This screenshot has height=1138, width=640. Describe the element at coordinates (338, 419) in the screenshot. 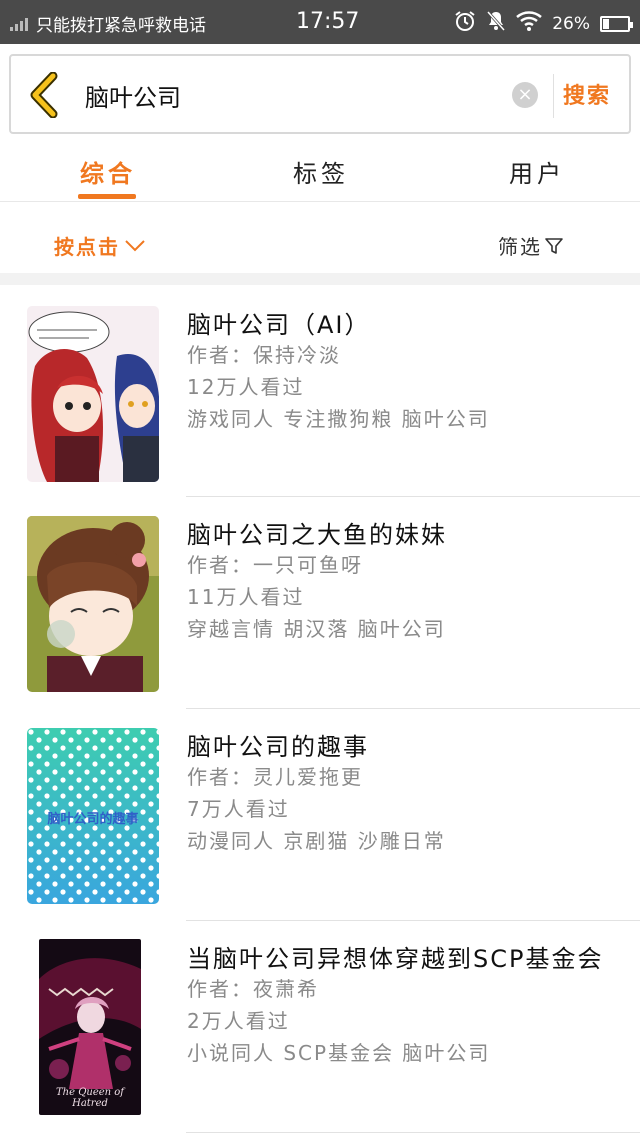

I see `result-tags: 游戏同人 专注撒狗粮 脑叶公司` at that location.